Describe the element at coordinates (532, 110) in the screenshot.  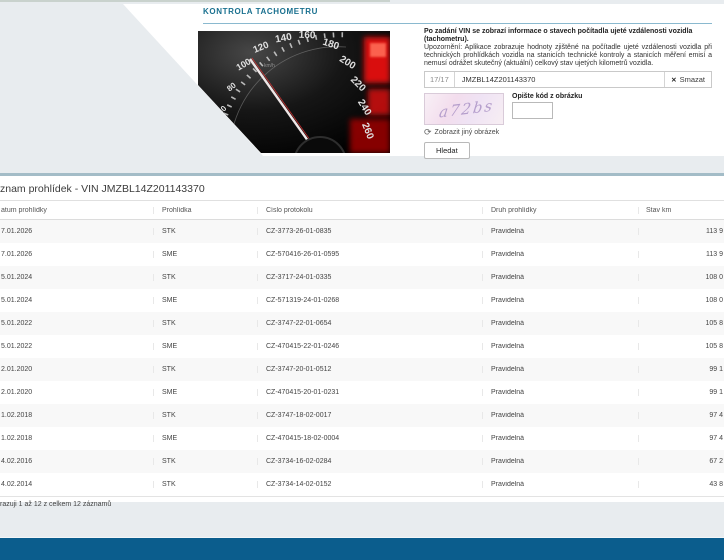
I see `captcha-input` at that location.